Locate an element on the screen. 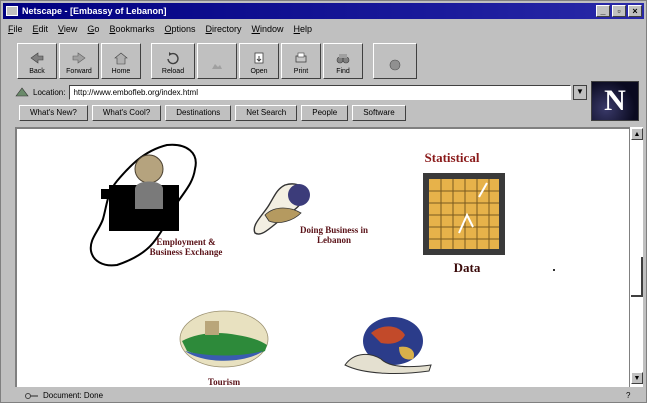 The width and height of the screenshot is (647, 403). open-label: Open is located at coordinates (259, 71).